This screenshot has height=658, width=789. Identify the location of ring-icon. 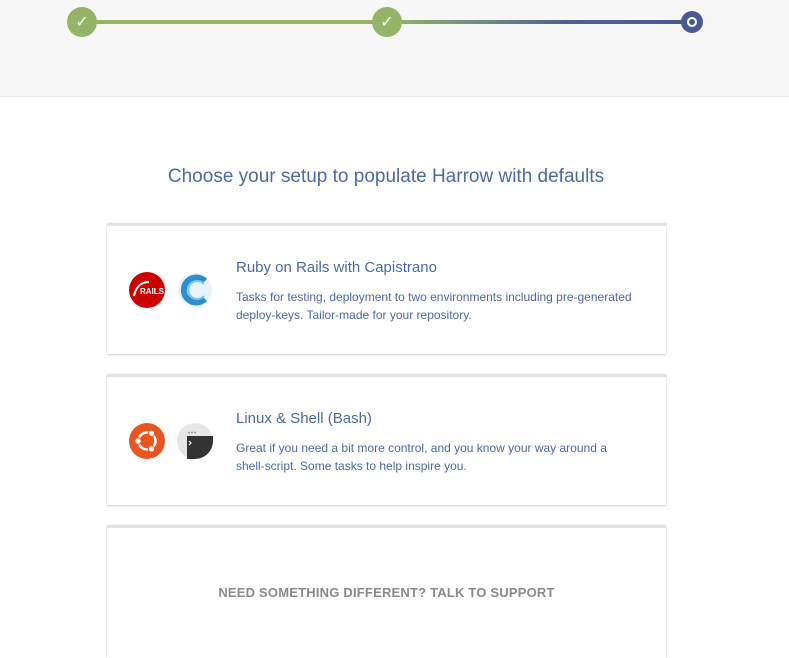
(692, 22).